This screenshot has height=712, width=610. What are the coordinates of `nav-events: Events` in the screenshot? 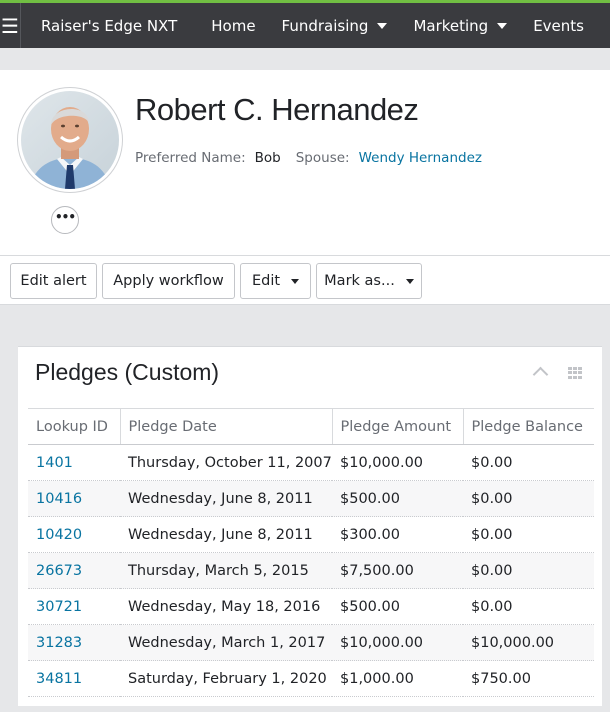 It's located at (558, 26).